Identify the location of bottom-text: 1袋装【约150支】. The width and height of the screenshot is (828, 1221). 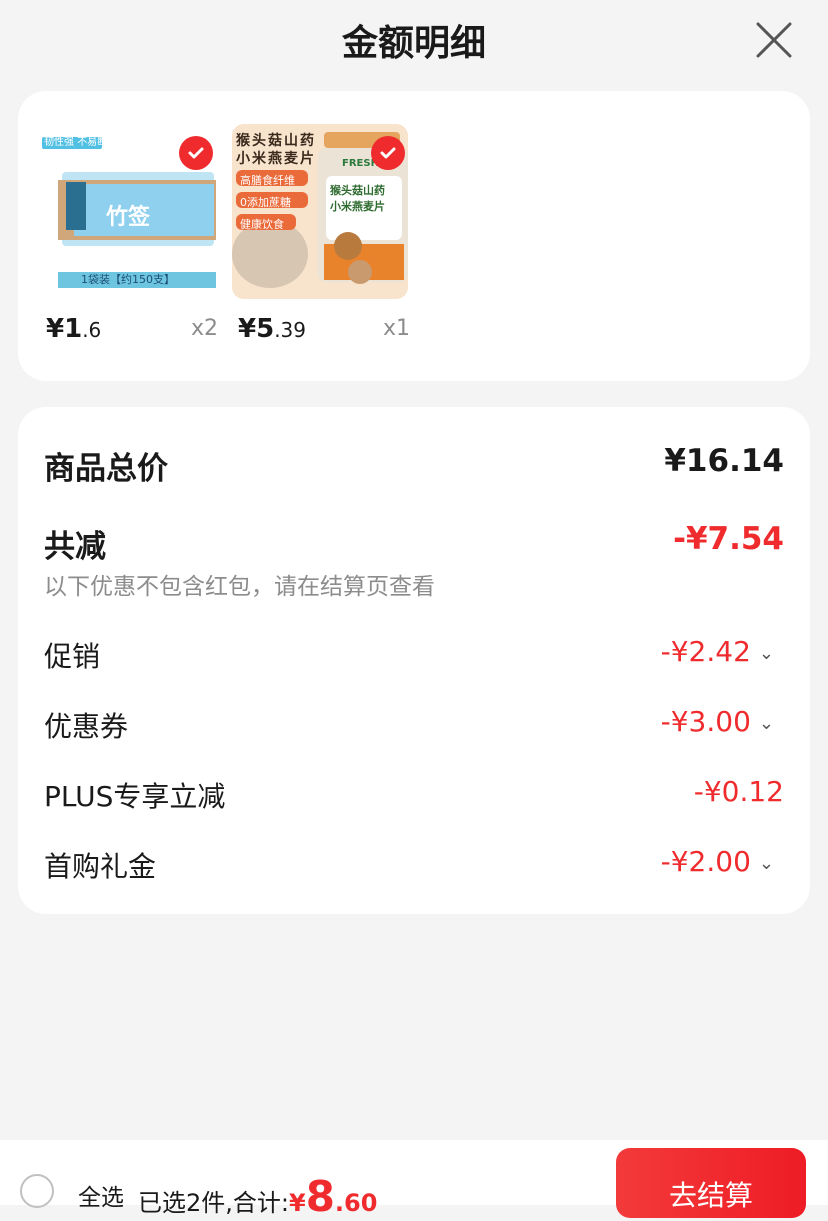
(128, 279).